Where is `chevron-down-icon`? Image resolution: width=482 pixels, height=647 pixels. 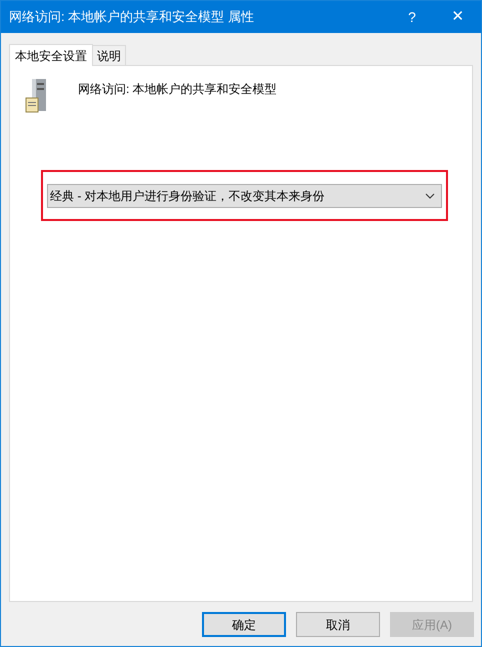
chevron-down-icon is located at coordinates (430, 195).